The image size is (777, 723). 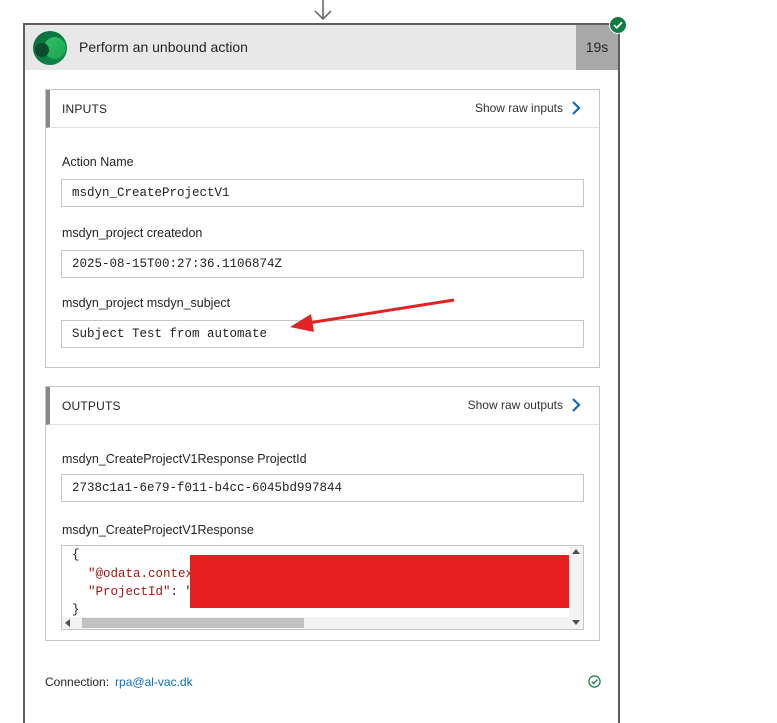 I want to click on success-check-icon, so click(x=618, y=25).